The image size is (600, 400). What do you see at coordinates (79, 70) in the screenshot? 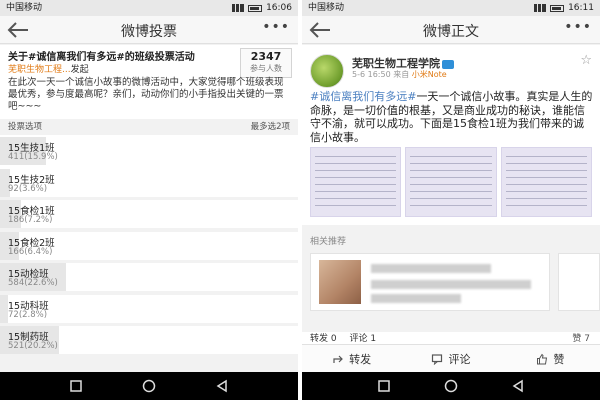
I see `poll-posted-suffix: 发起` at bounding box center [79, 70].